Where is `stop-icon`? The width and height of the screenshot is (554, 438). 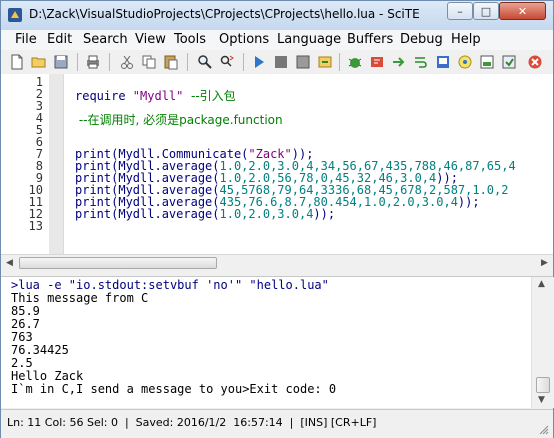
stop-icon is located at coordinates (281, 62).